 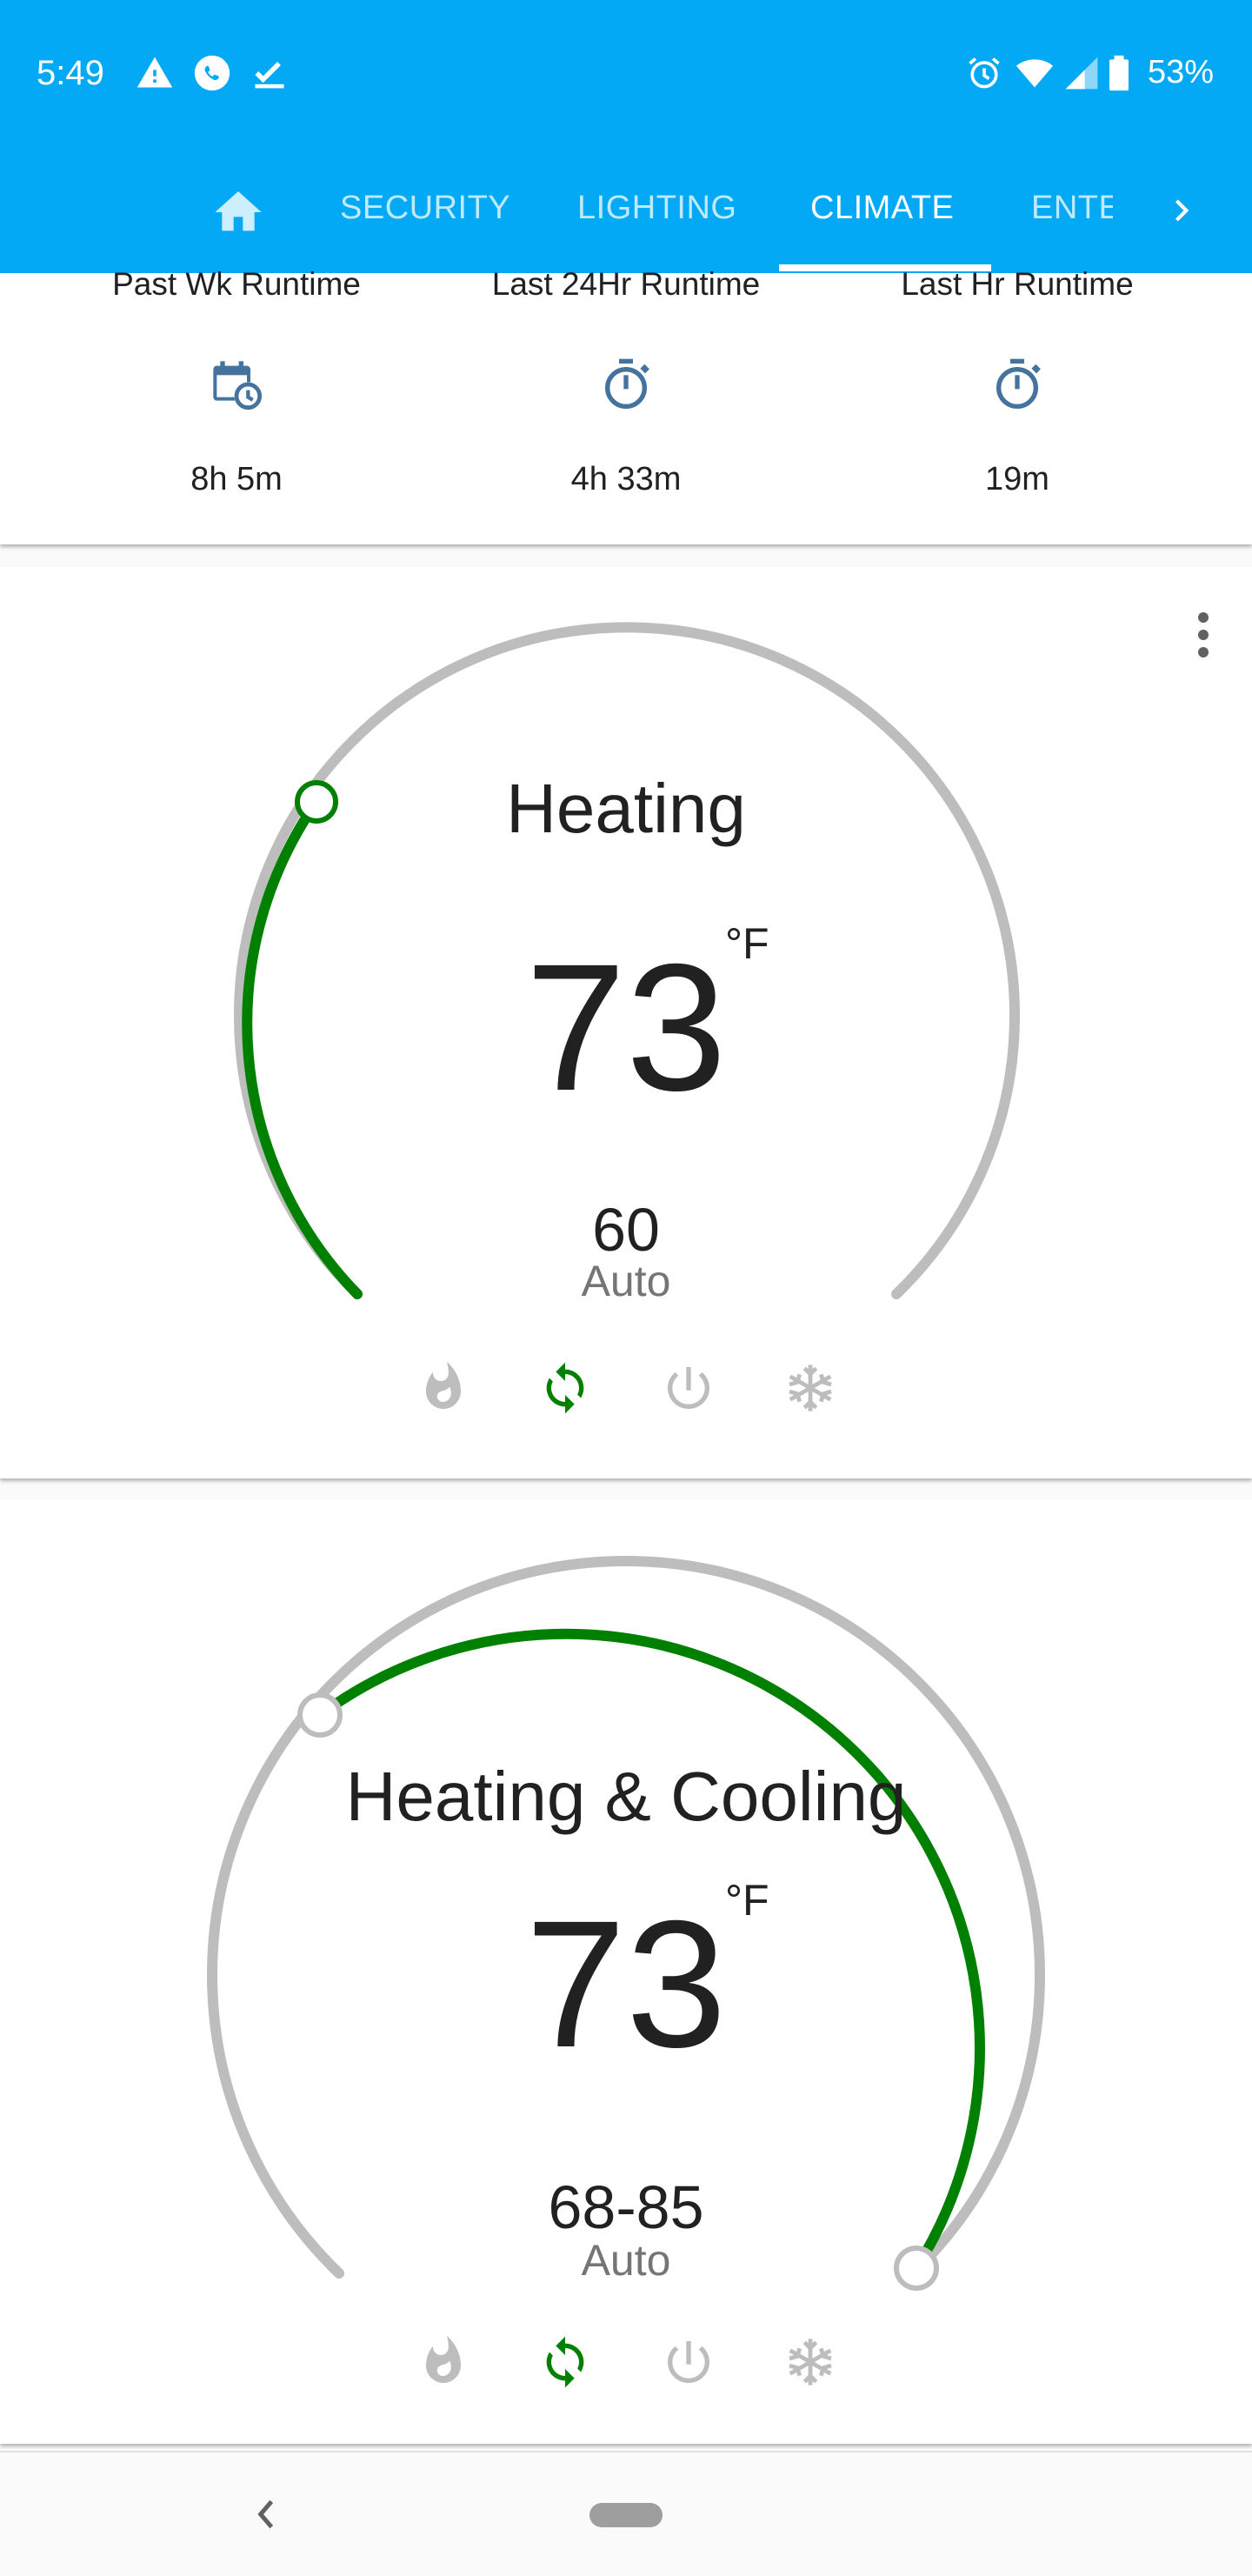 I want to click on status-time: 5:49, so click(x=70, y=73).